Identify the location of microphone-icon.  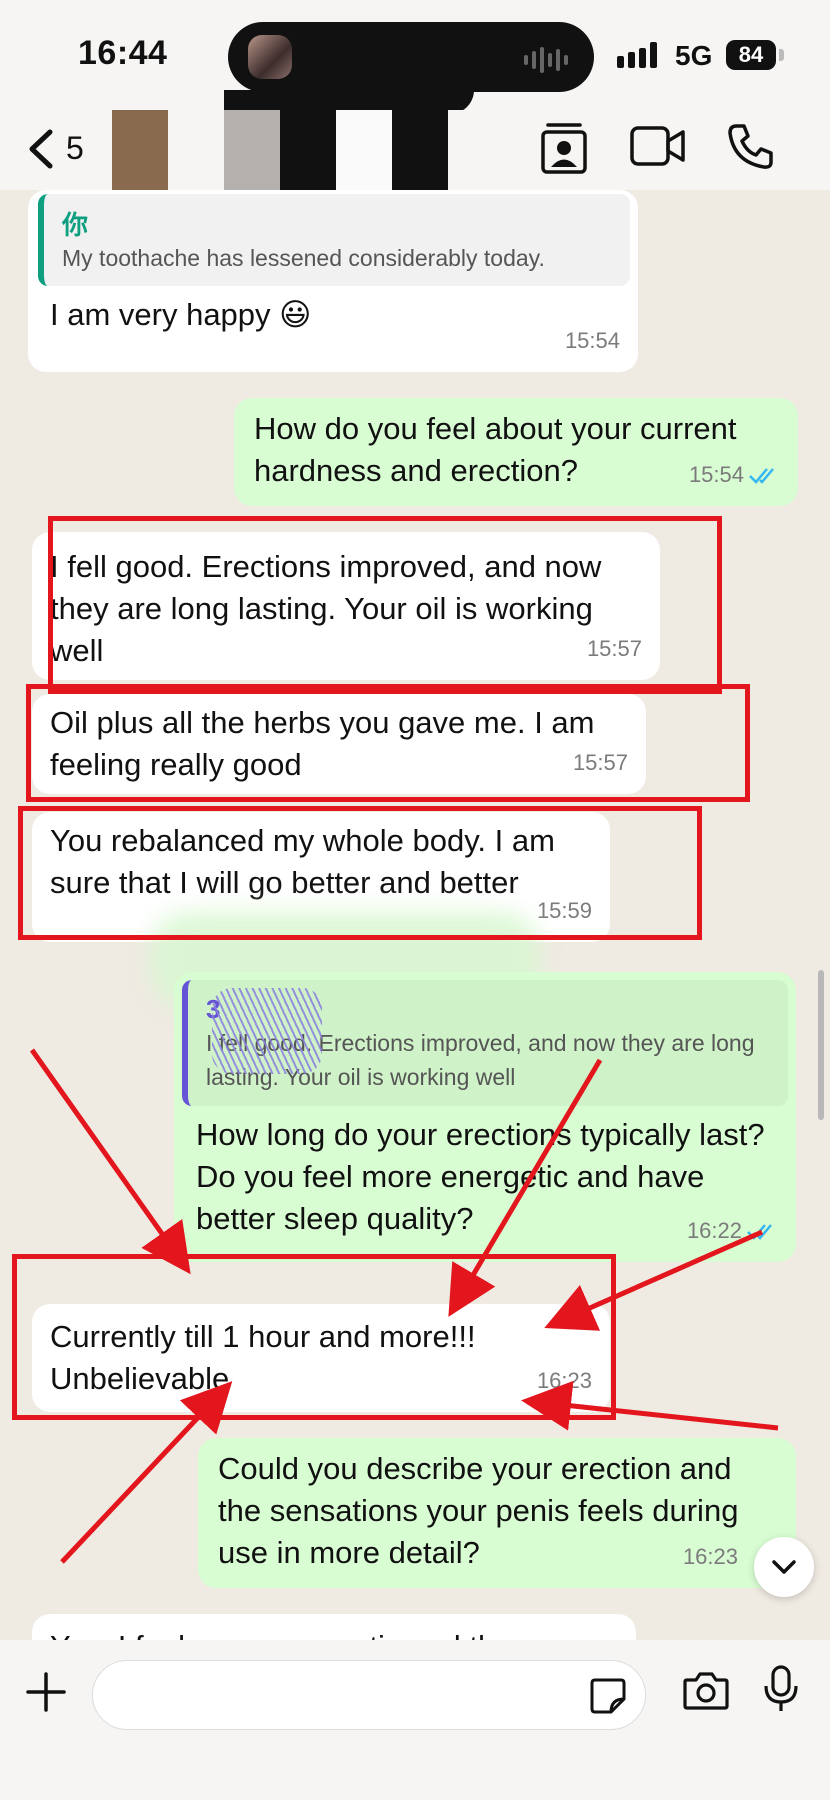
(781, 1688).